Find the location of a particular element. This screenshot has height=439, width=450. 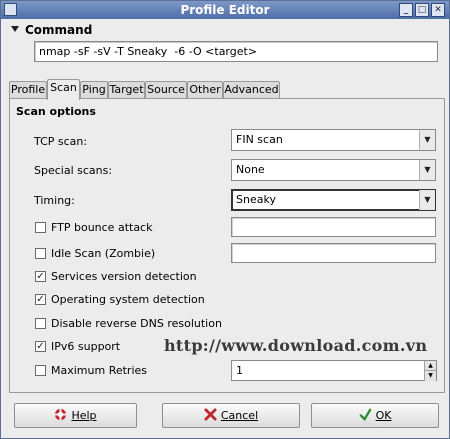

special-scans-label: Special scans: is located at coordinates (73, 170).